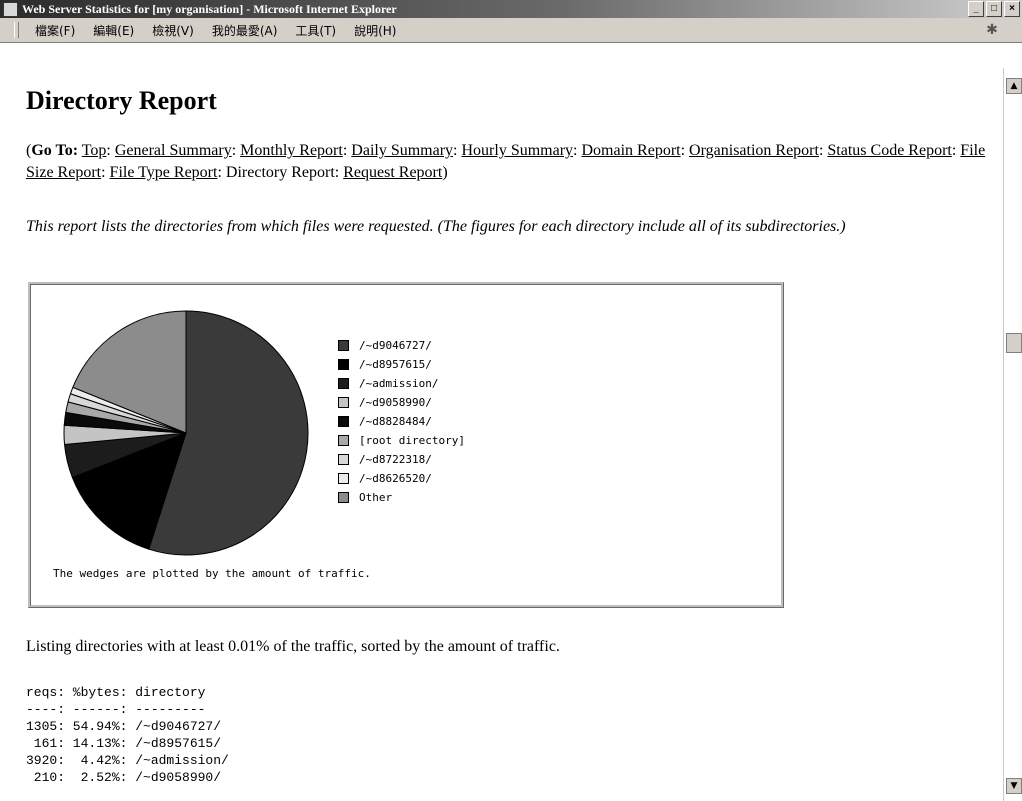 Image resolution: width=1022 pixels, height=801 pixels. Describe the element at coordinates (164, 172) in the screenshot. I see `link-file-type-report: File Type Report` at that location.